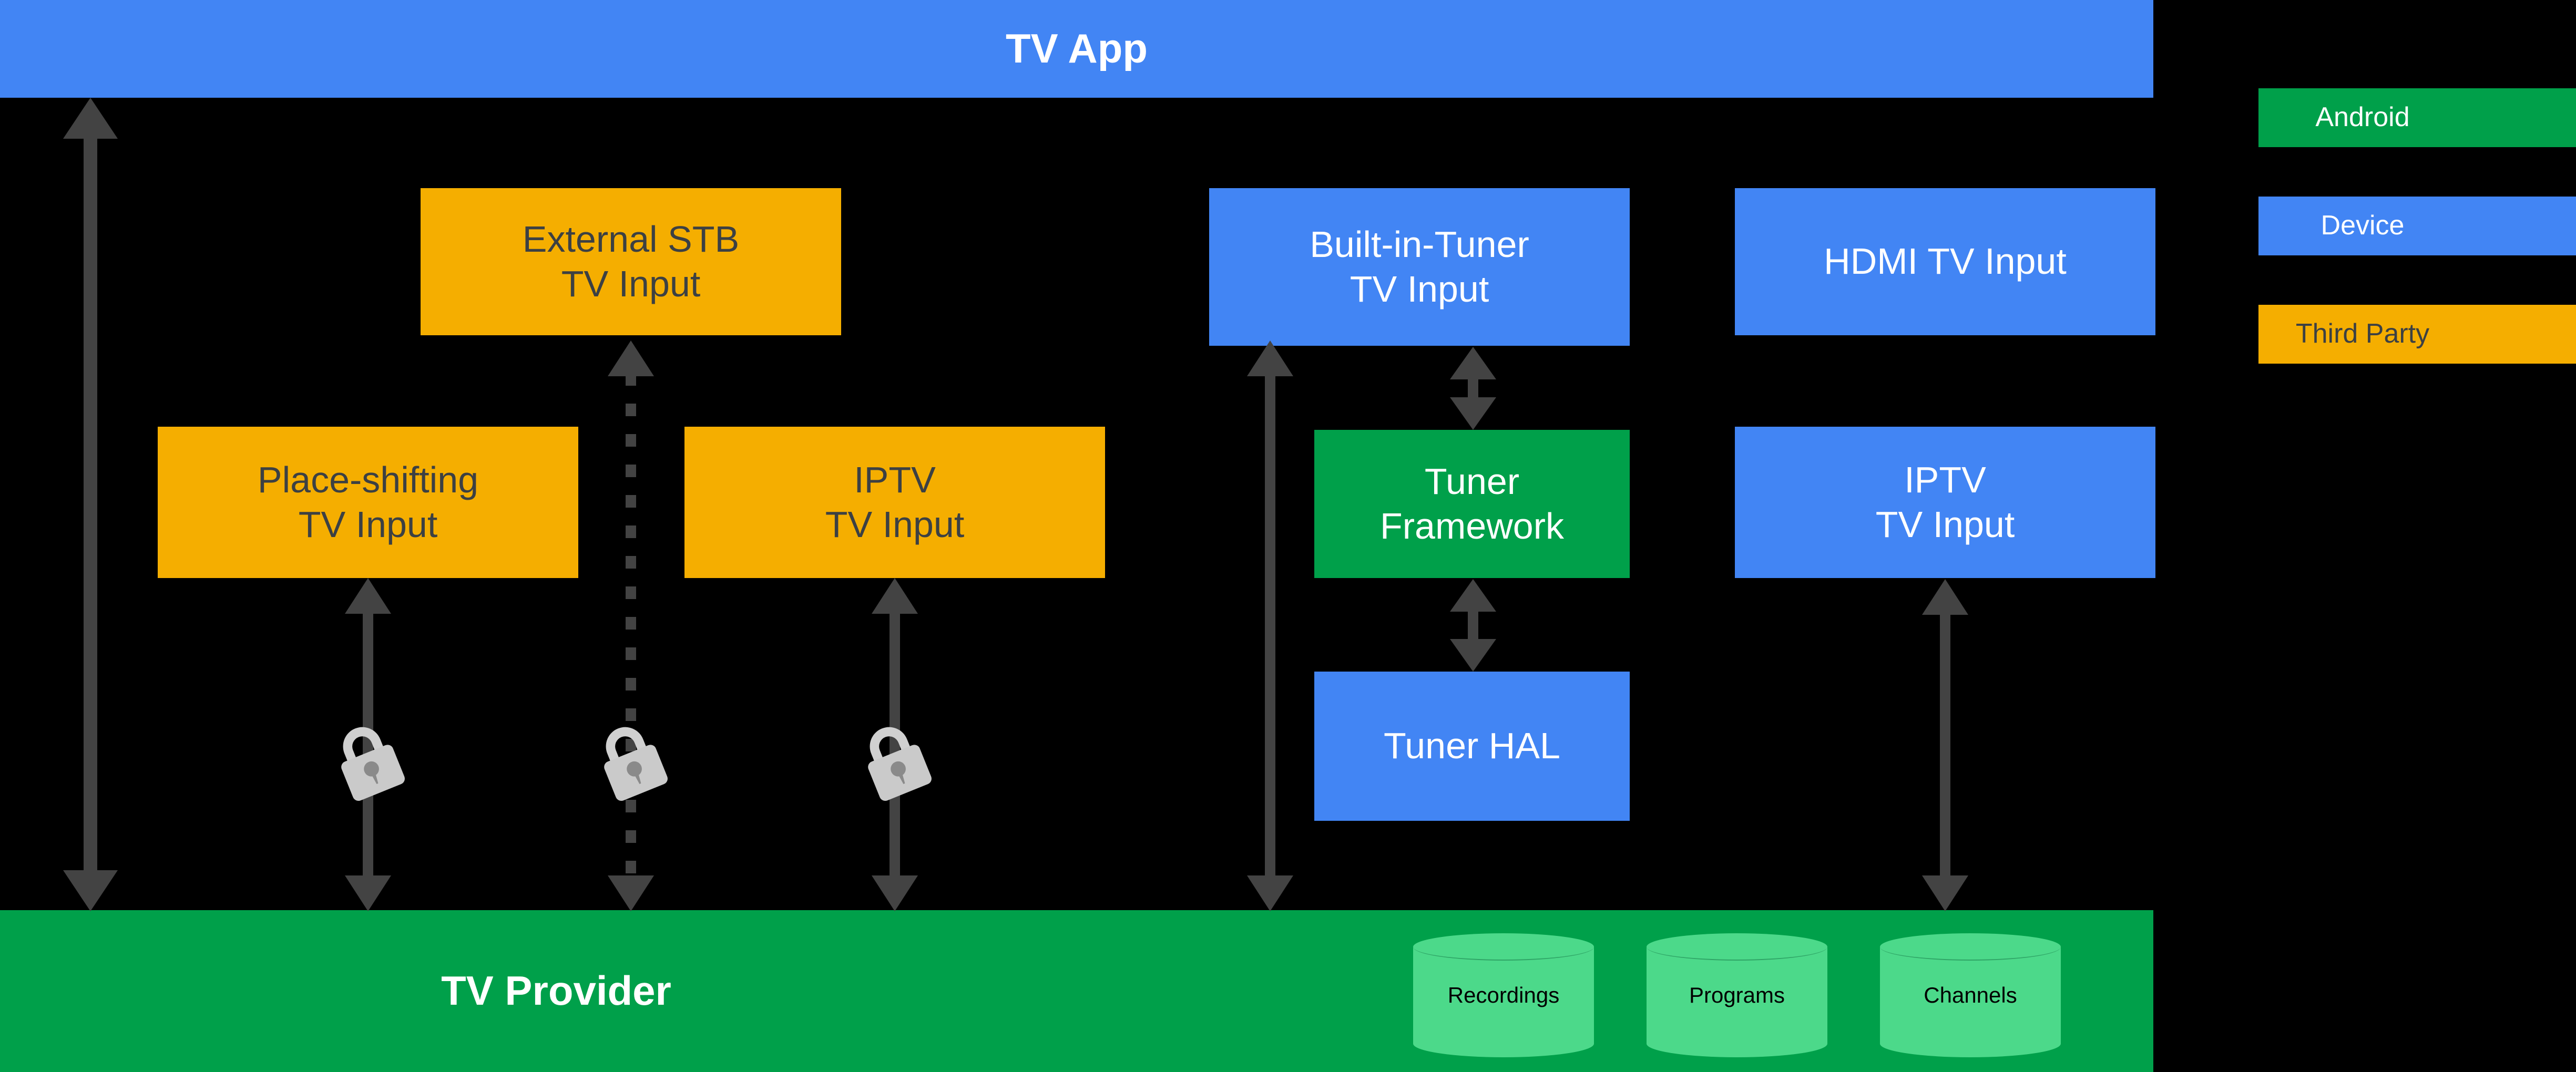 The height and width of the screenshot is (1072, 2576). I want to click on connector-external-stb-to-tv-provider, so click(631, 626).